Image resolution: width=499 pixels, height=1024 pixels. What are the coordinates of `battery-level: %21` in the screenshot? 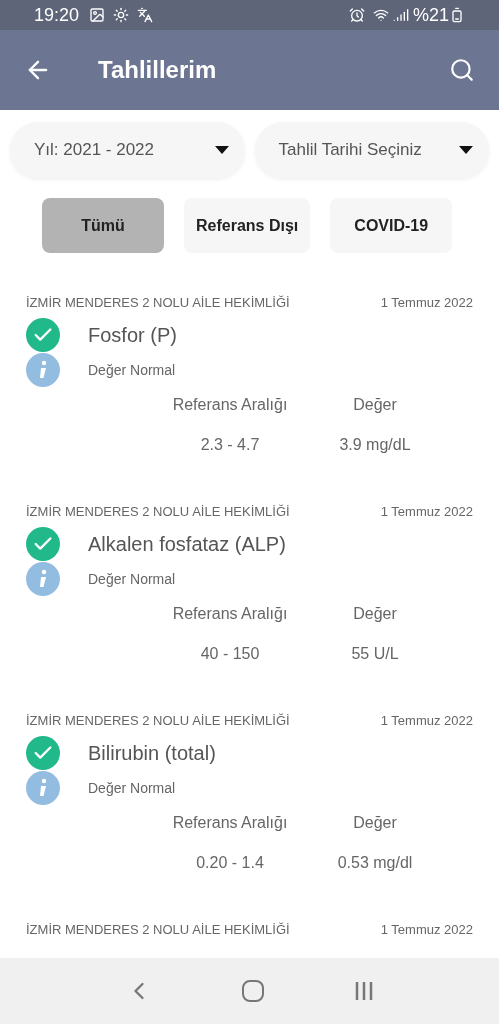 It's located at (430, 15).